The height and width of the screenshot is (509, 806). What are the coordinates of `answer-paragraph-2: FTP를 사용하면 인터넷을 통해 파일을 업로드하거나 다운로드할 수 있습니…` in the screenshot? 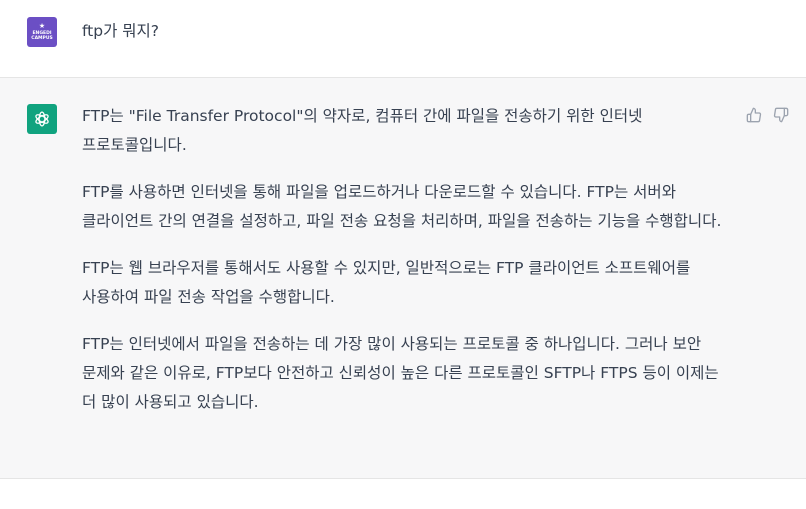 It's located at (402, 206).